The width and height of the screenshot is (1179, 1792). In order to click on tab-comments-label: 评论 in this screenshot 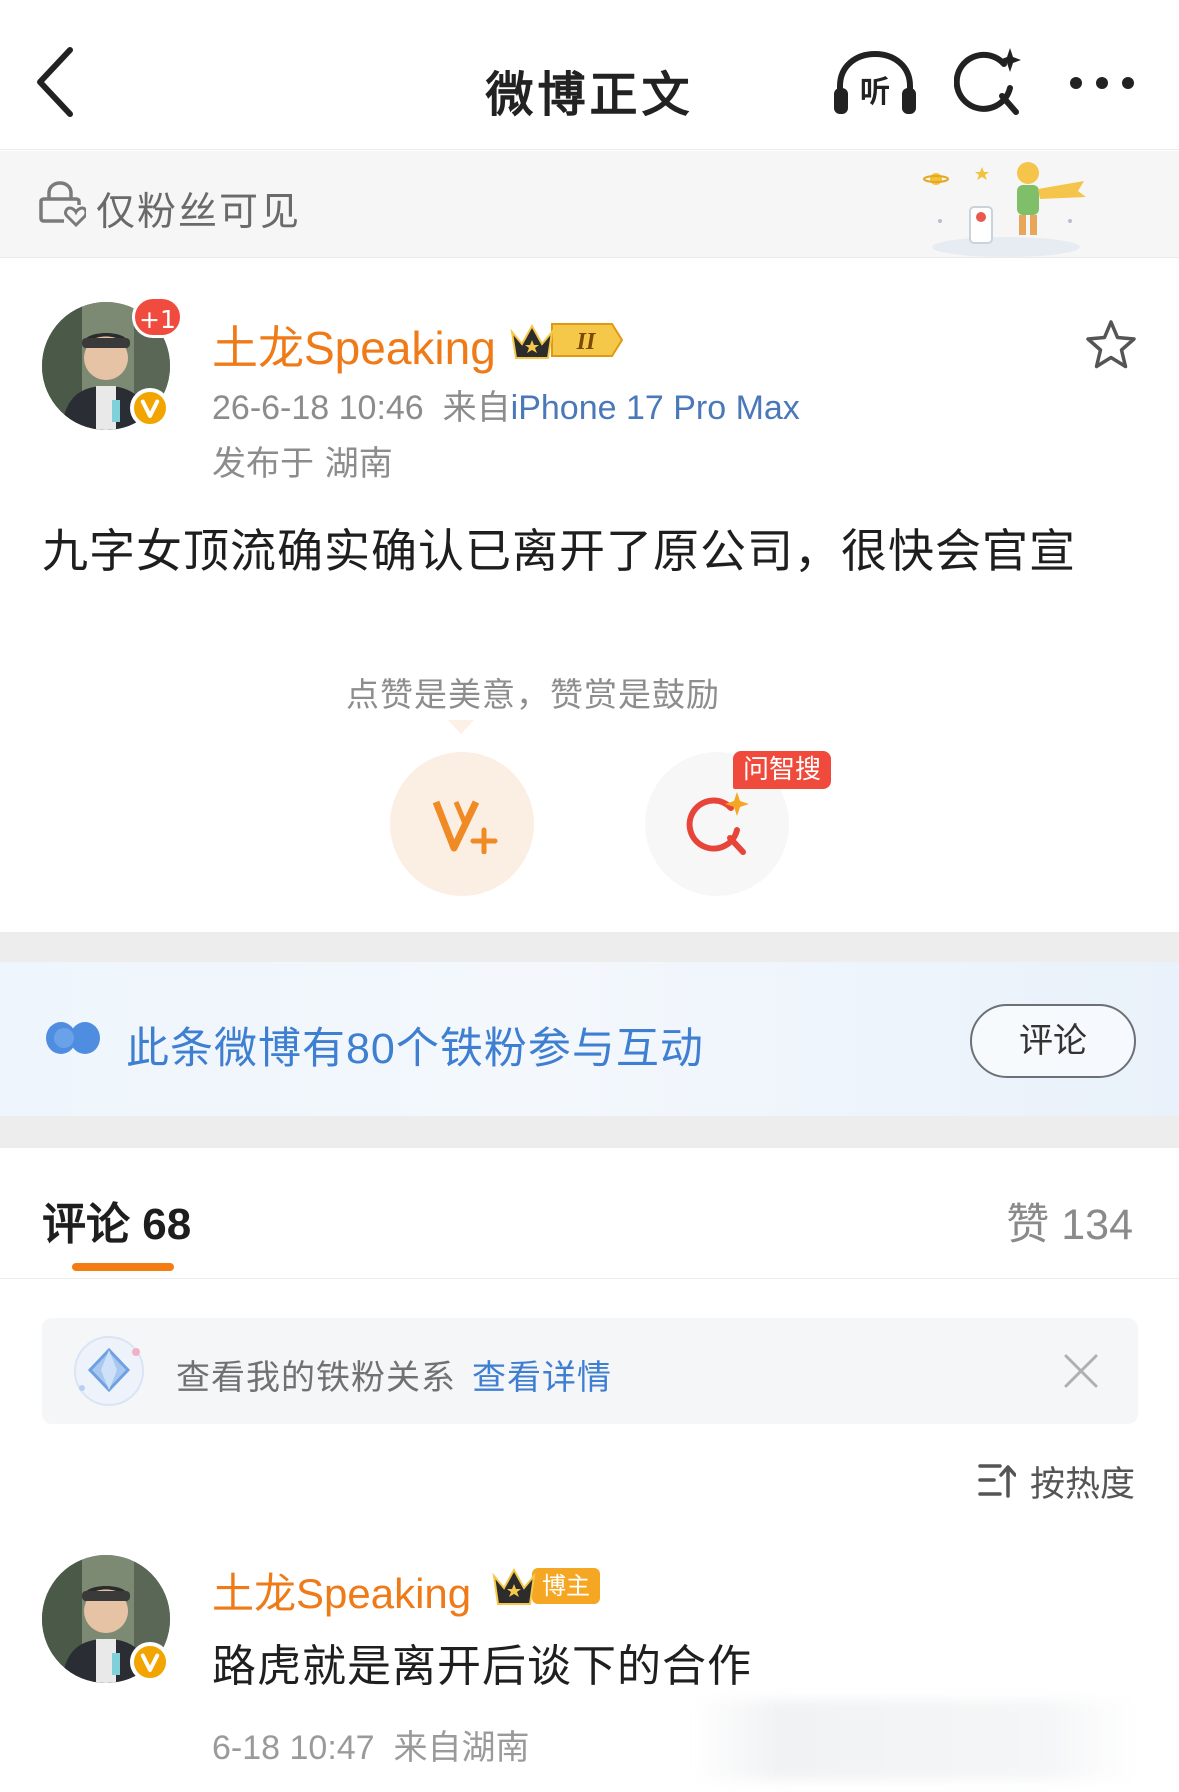, I will do `click(86, 1224)`.